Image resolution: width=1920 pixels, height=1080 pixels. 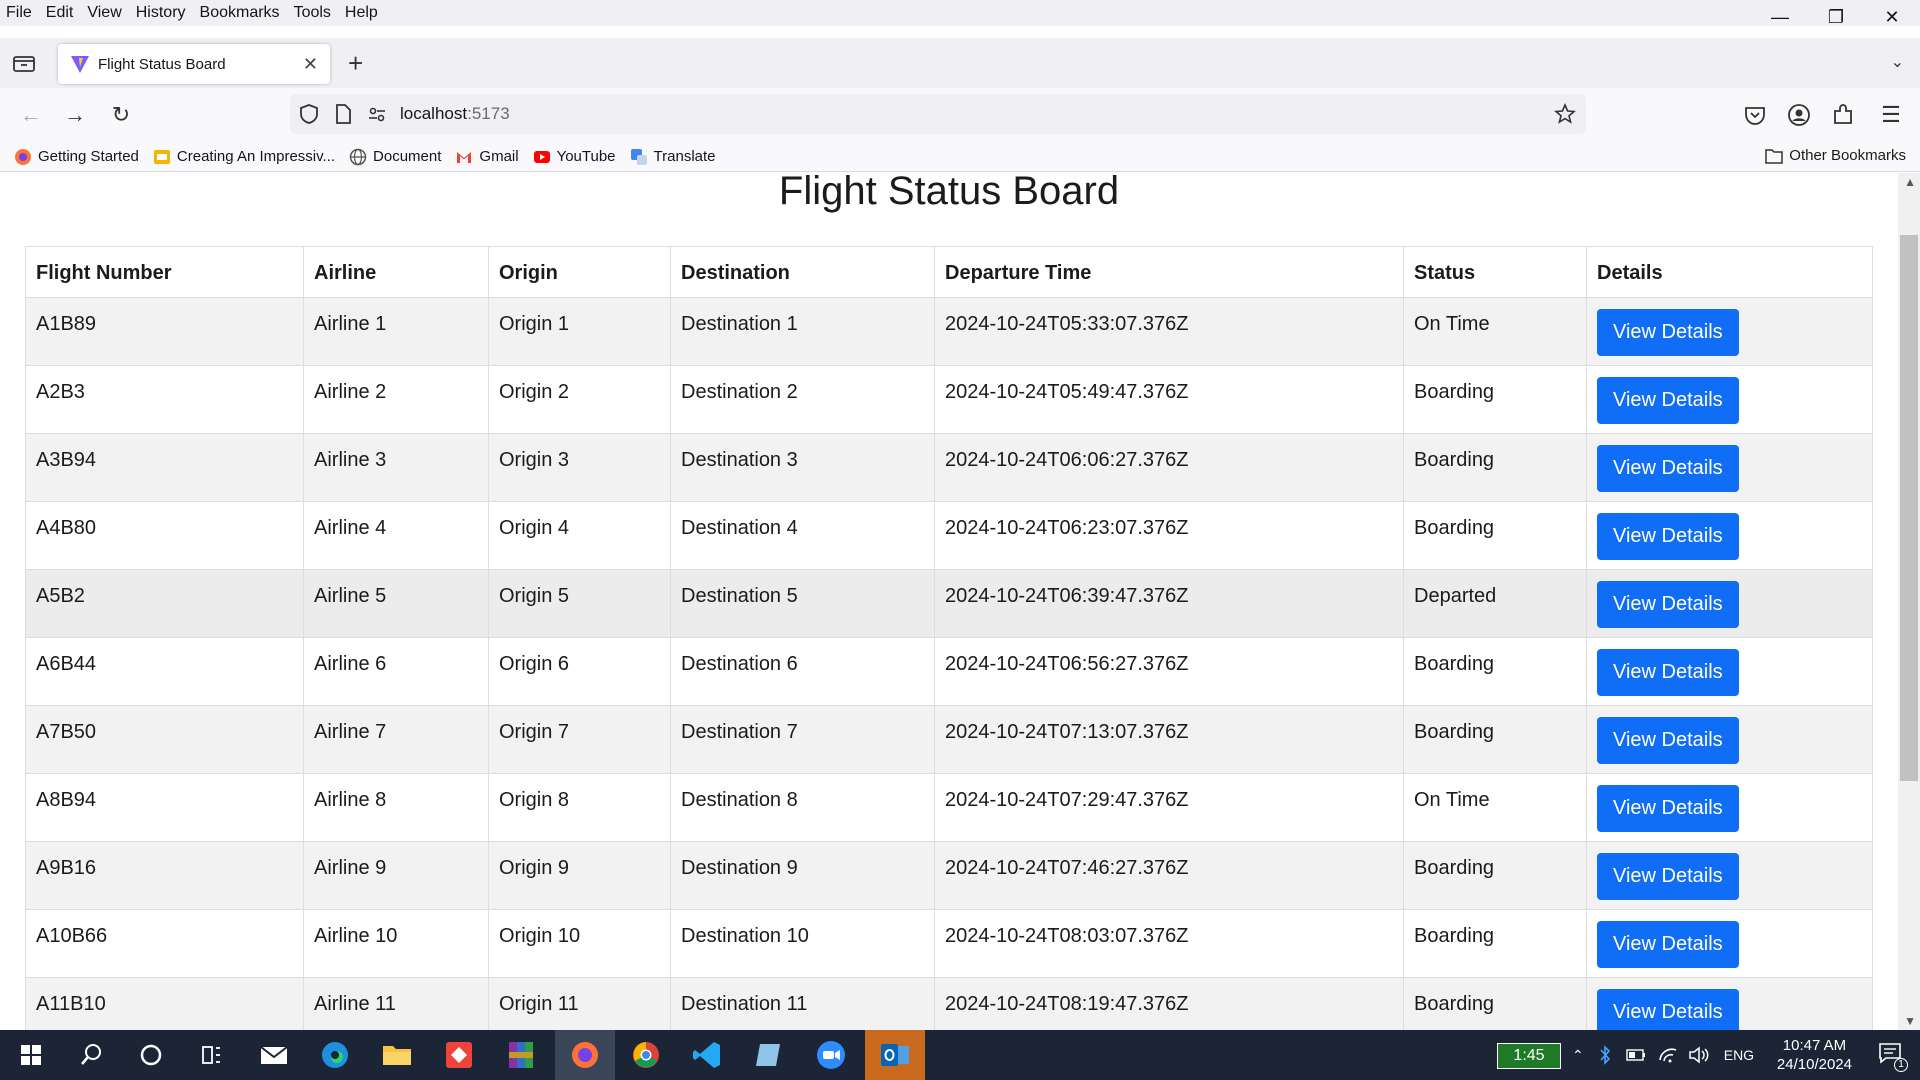 I want to click on bookmark-getting-started: Getting Started, so click(x=76, y=157).